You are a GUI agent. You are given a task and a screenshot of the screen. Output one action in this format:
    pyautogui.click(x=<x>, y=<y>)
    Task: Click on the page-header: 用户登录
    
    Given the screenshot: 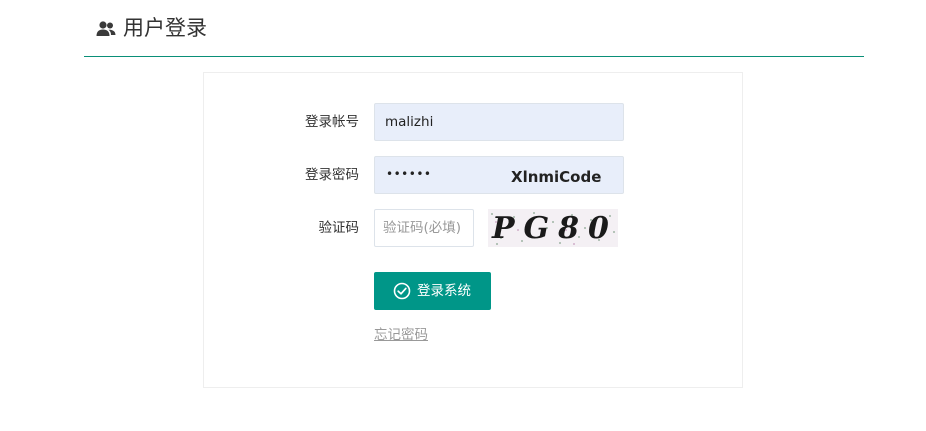 What is the action you would take?
    pyautogui.click(x=474, y=28)
    